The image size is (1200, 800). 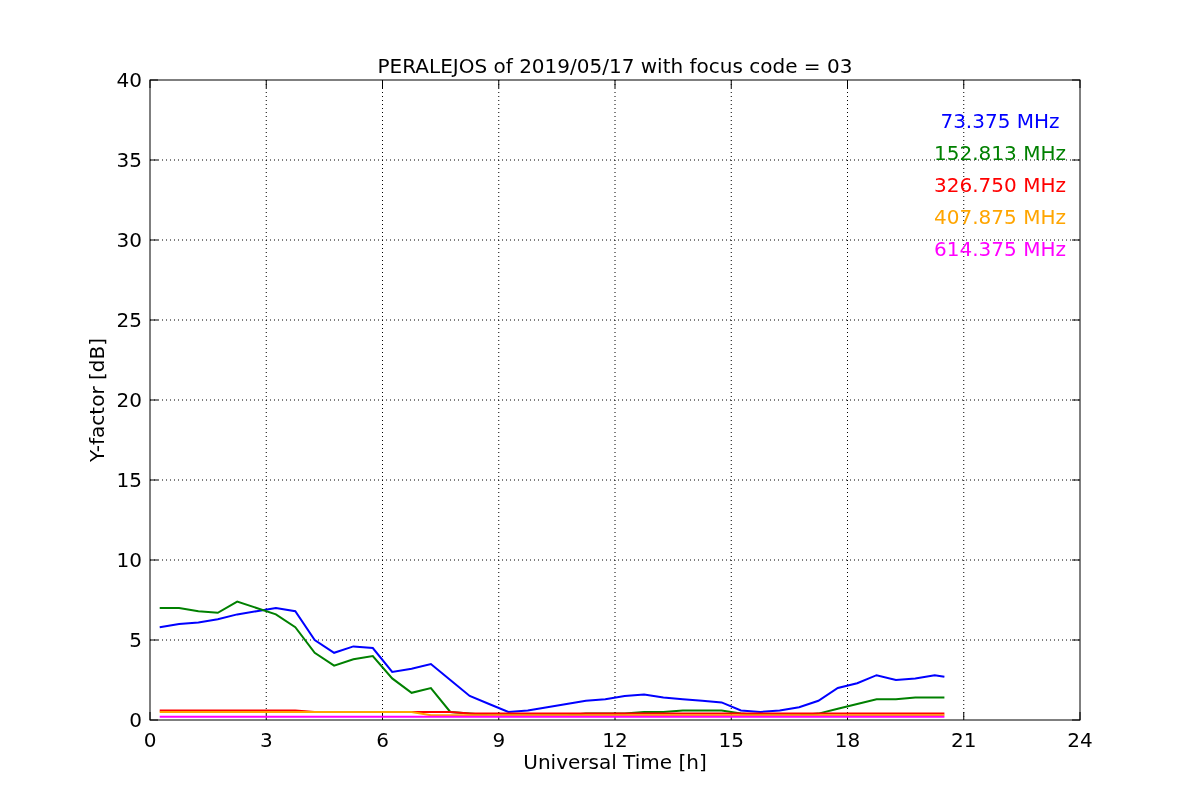 What do you see at coordinates (135, 640) in the screenshot?
I see `tick-label: 5` at bounding box center [135, 640].